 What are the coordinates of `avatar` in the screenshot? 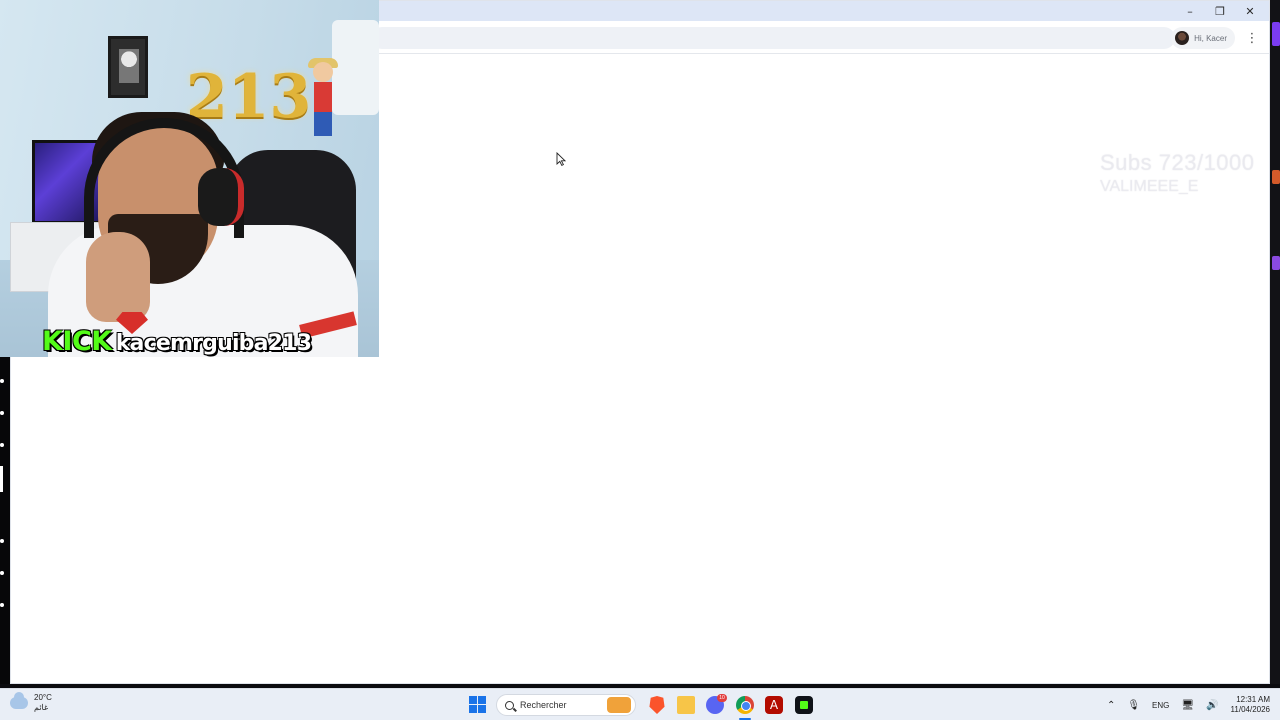 It's located at (1182, 38).